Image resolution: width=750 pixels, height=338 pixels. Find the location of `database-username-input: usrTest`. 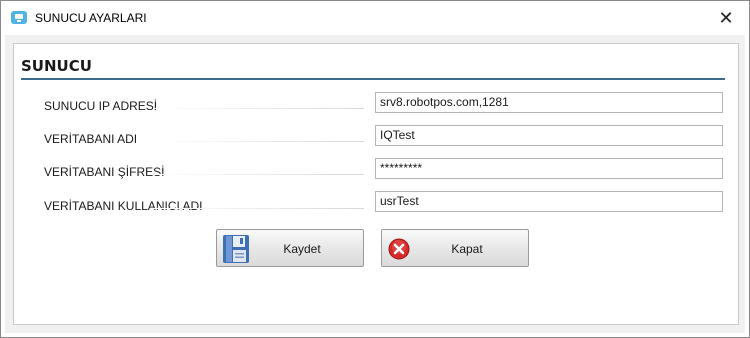

database-username-input: usrTest is located at coordinates (549, 201).